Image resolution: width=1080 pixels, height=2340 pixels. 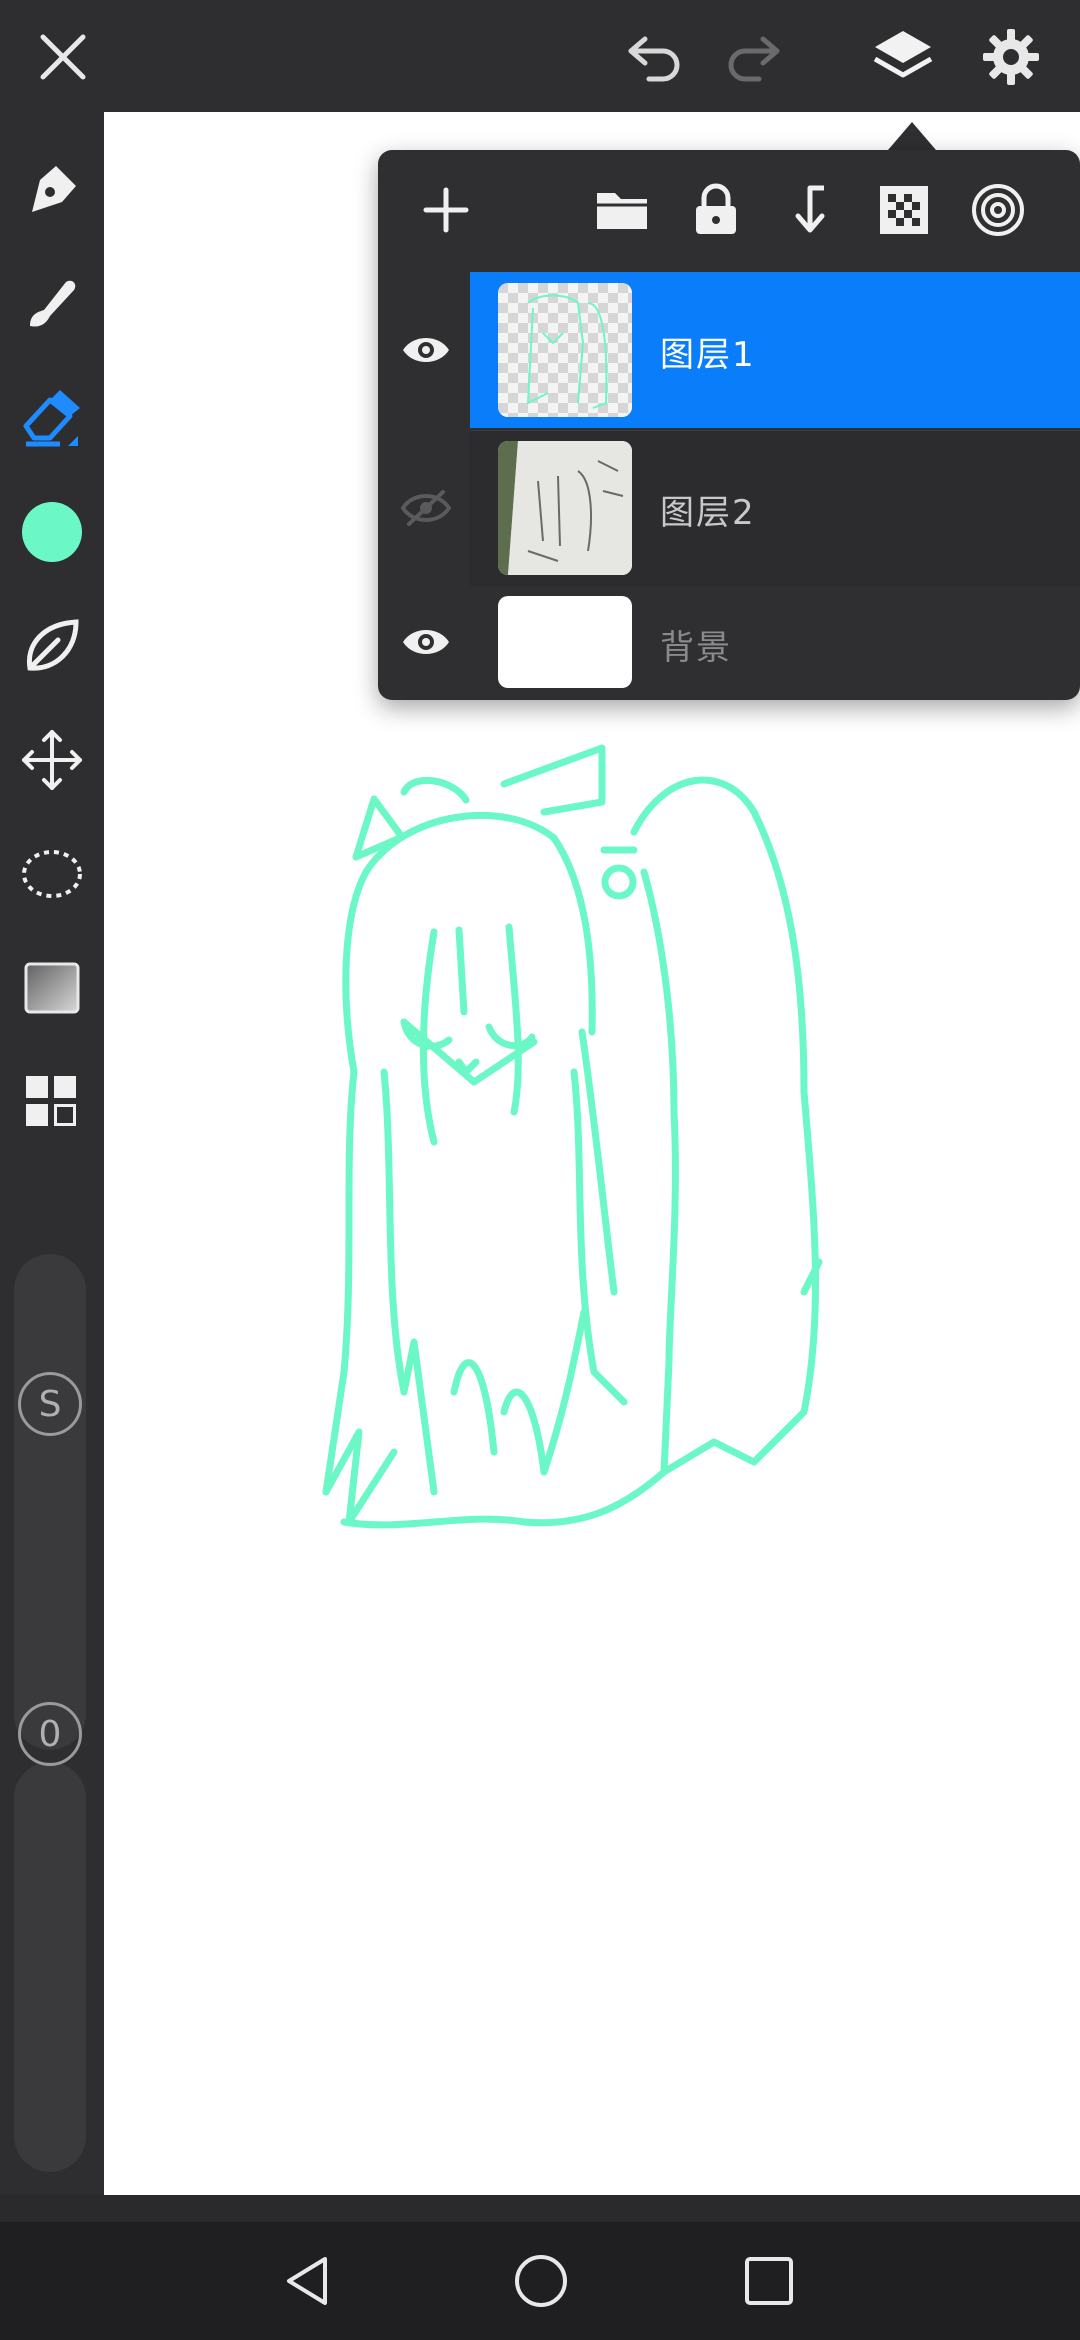 What do you see at coordinates (565, 642) in the screenshot?
I see `layer-thumbnail-background` at bounding box center [565, 642].